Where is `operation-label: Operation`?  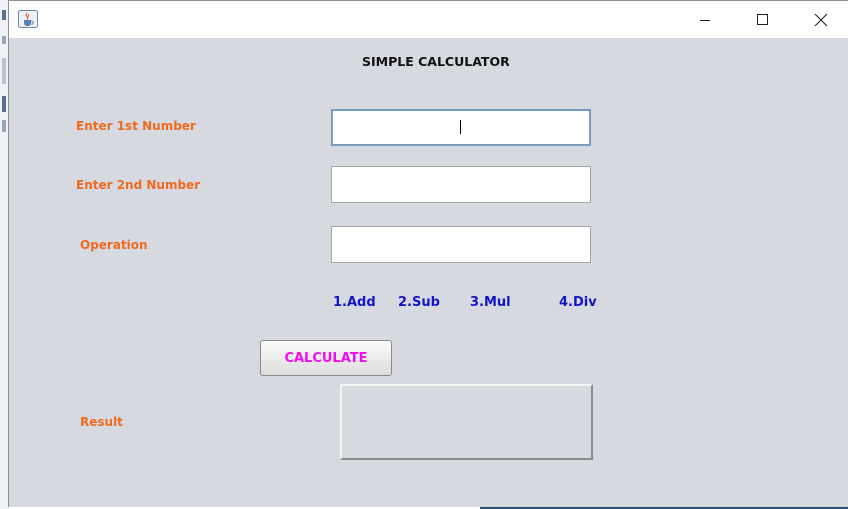 operation-label: Operation is located at coordinates (114, 245).